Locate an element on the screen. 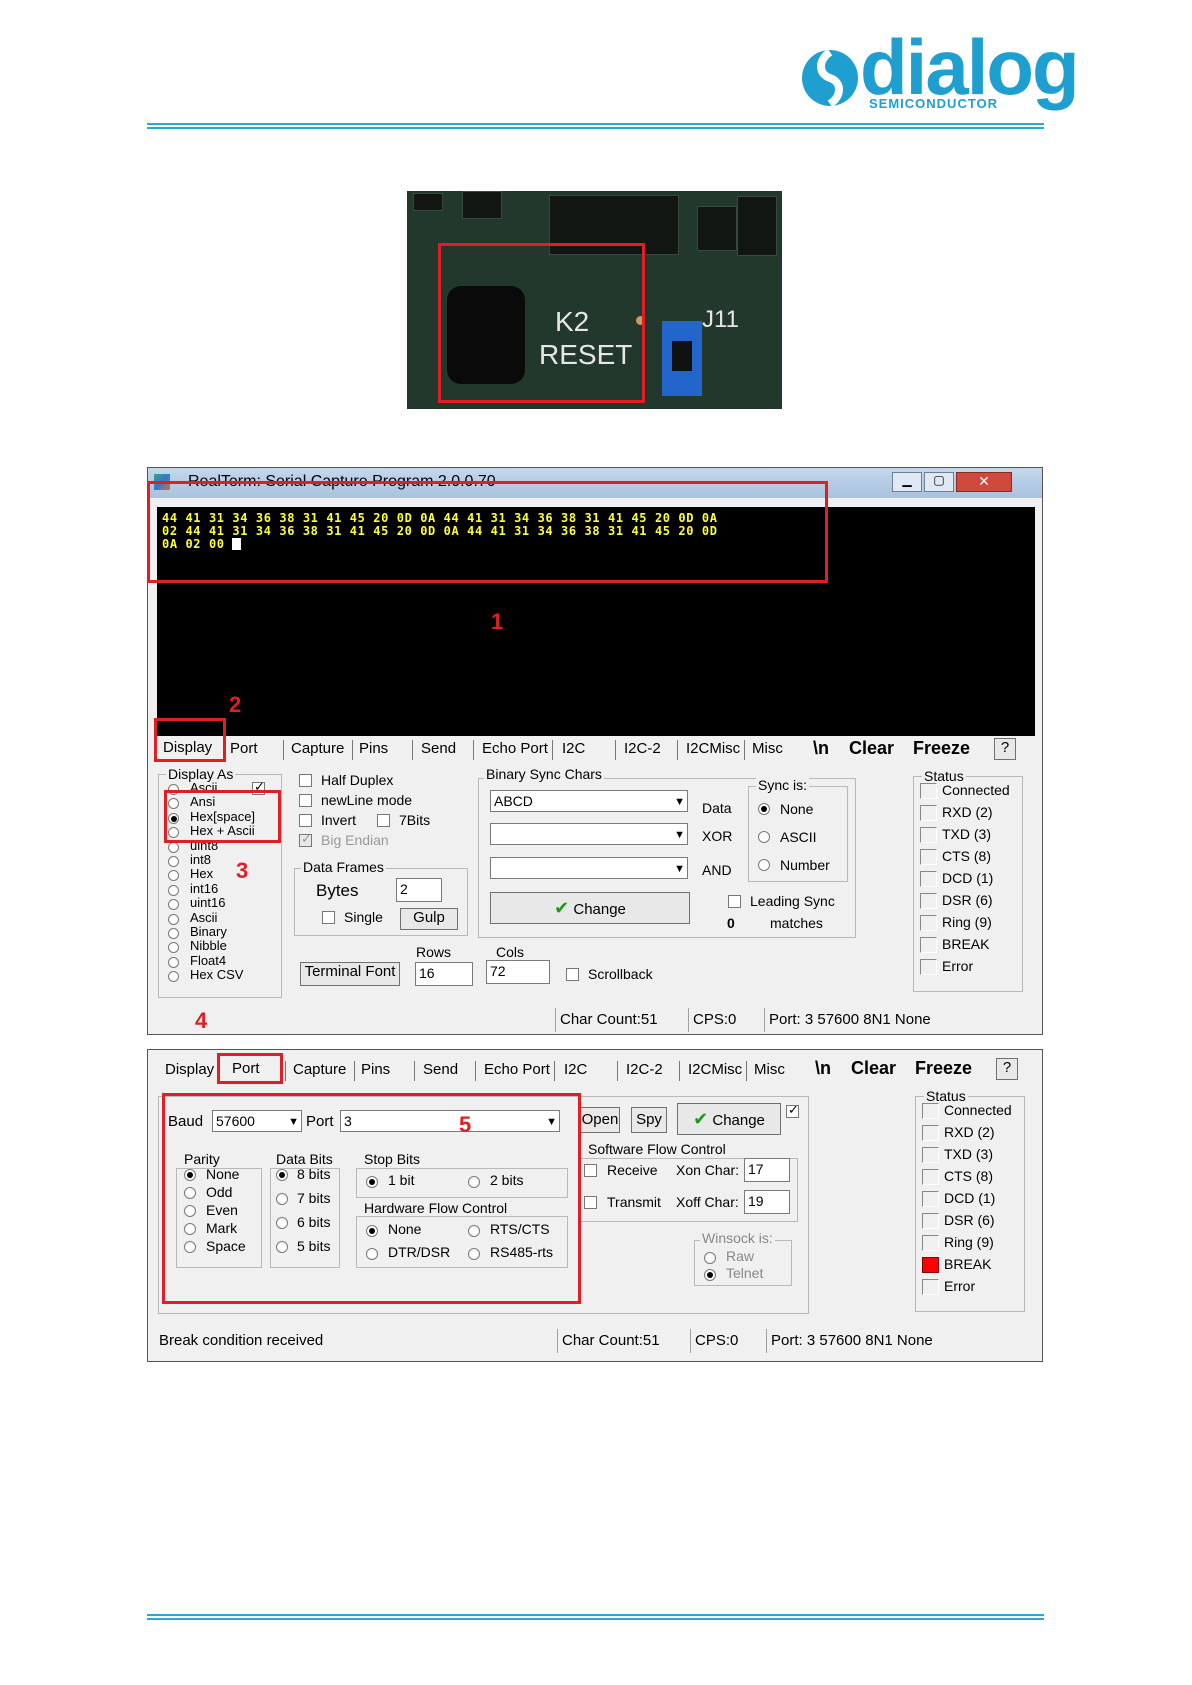 The image size is (1192, 1685). xoff-label: Xoff Char: is located at coordinates (707, 1202).